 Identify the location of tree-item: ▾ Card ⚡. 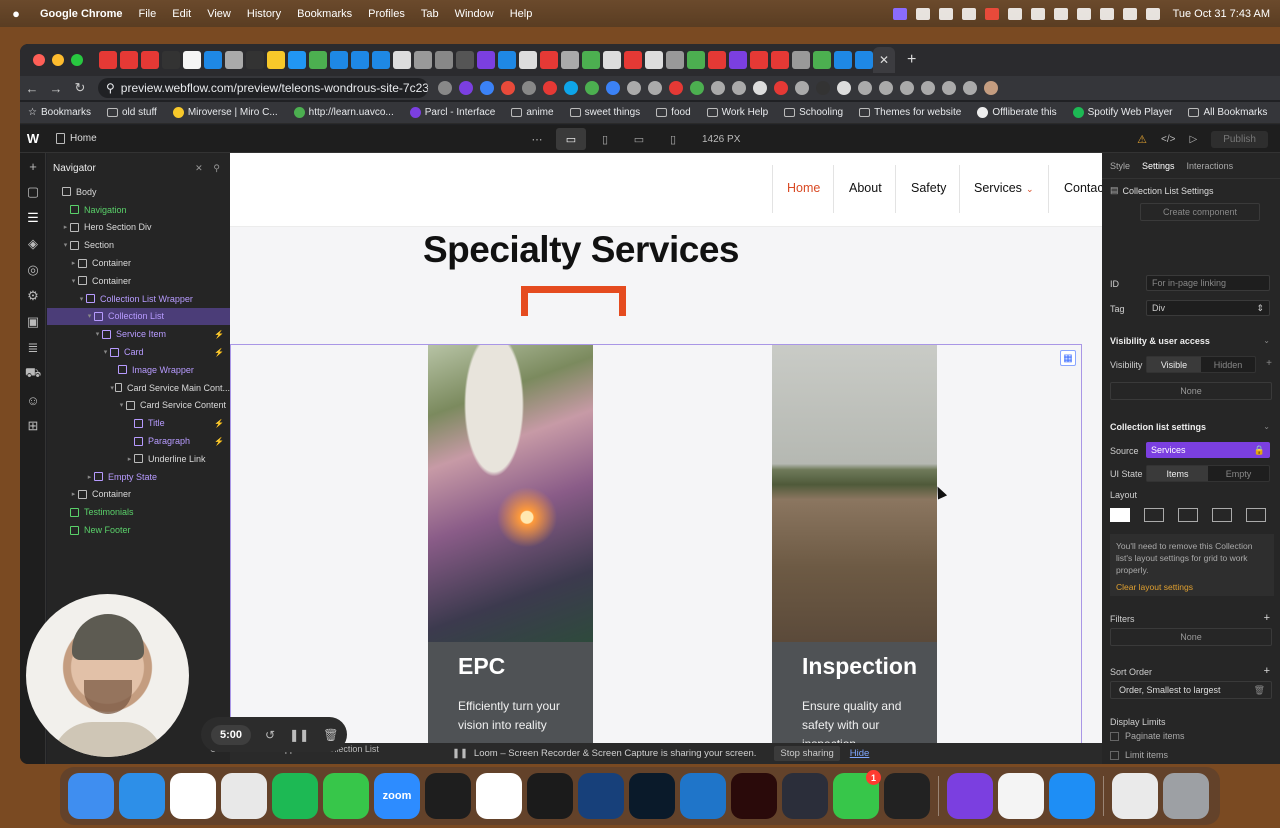
(138, 352).